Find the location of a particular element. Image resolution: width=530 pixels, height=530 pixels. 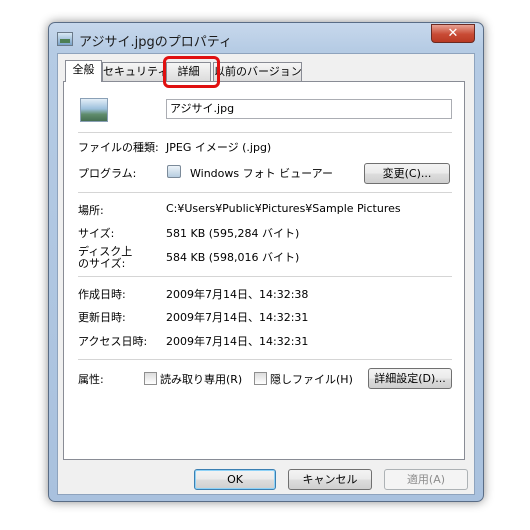

program-value: Windows フォト ビューアー is located at coordinates (261, 173).